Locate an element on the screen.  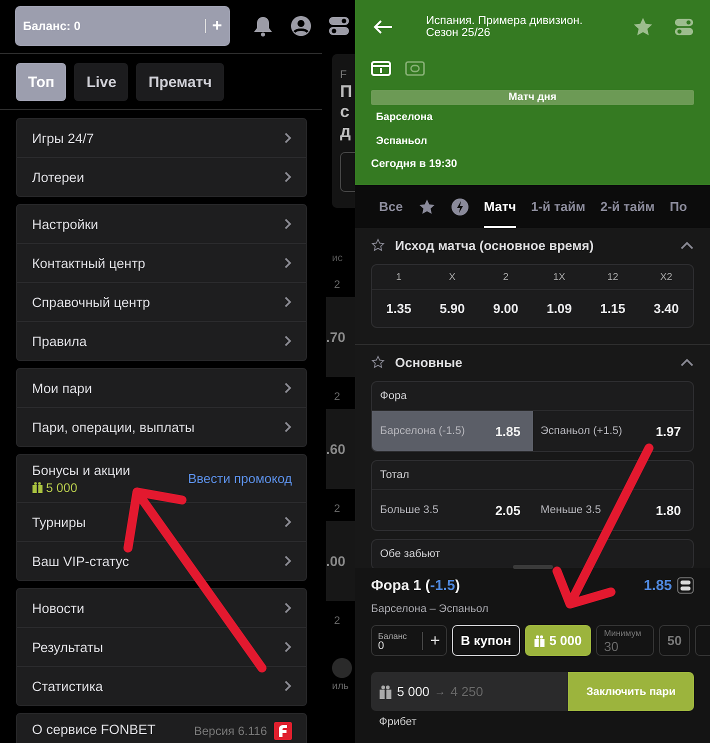
section-title: Исход матча (основное время) is located at coordinates (495, 245).